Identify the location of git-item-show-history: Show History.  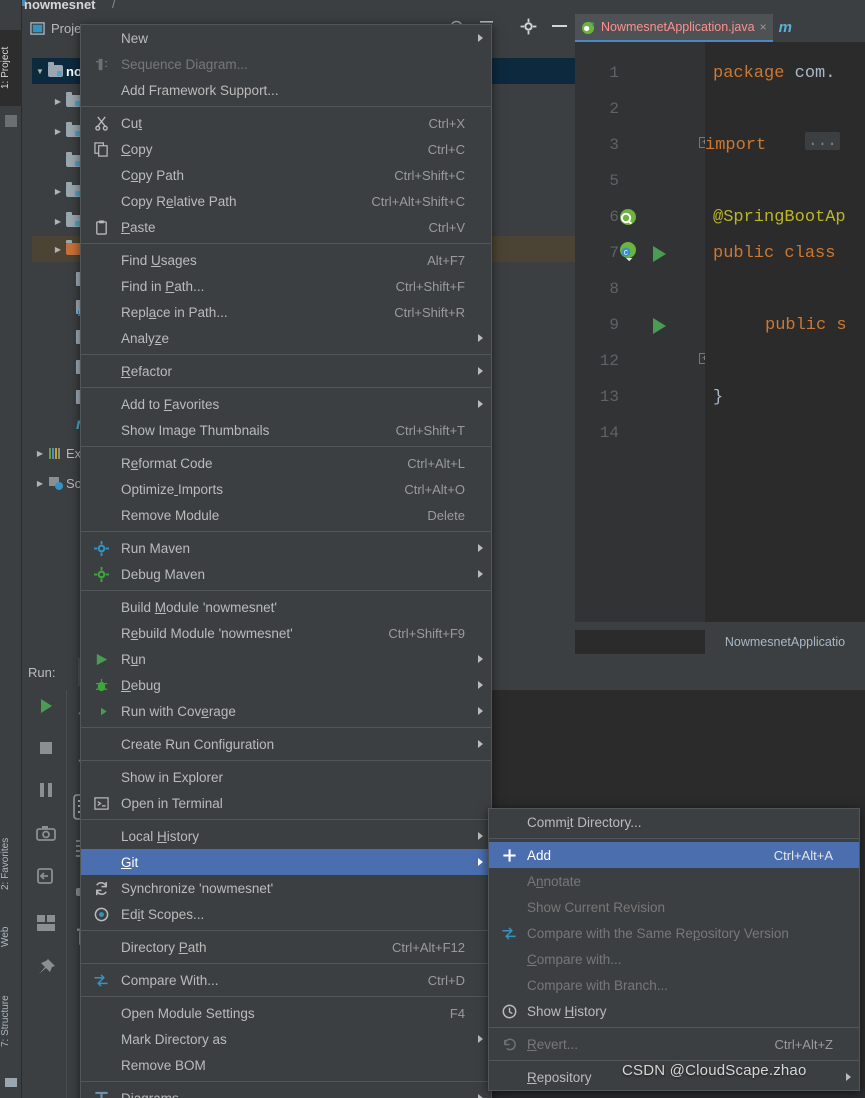
(674, 1011).